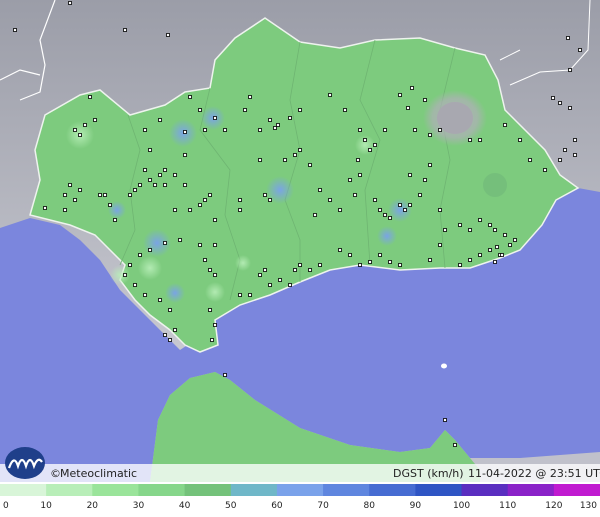 Image resolution: width=600 pixels, height=517 pixels. Describe the element at coordinates (93, 506) in the screenshot. I see `scale-tick-label: 20` at that location.